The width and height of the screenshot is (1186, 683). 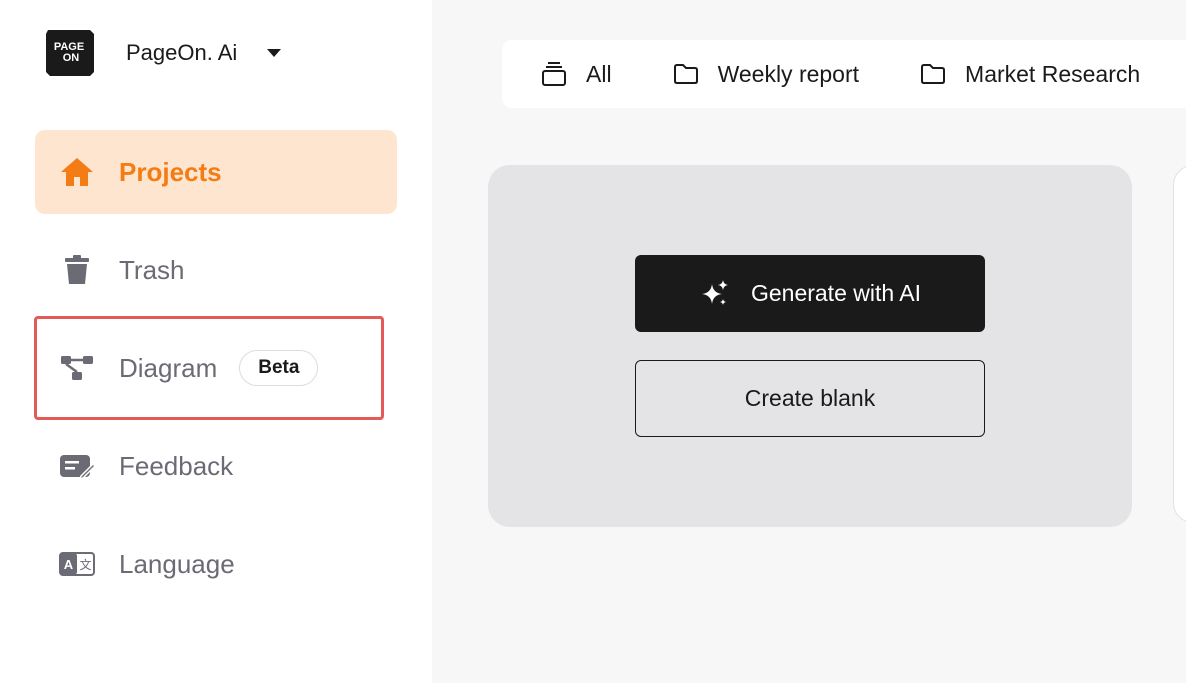 I want to click on tab-weekly-report: Weekly report, so click(x=765, y=74).